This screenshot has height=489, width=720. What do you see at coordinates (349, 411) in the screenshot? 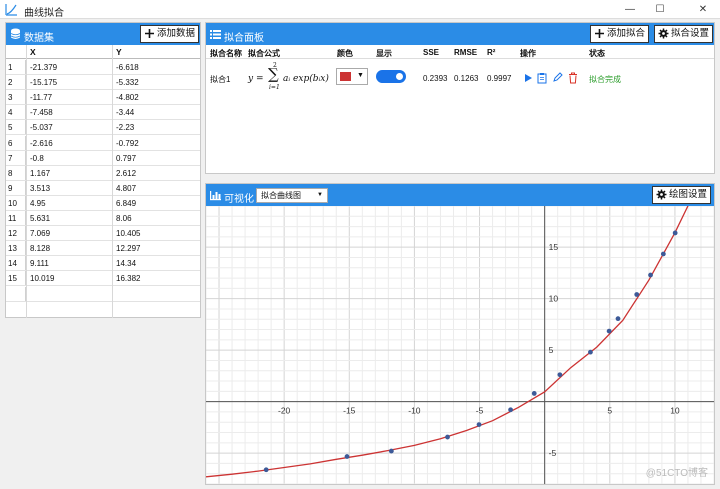
I see `x-tick-label: -15` at bounding box center [349, 411].